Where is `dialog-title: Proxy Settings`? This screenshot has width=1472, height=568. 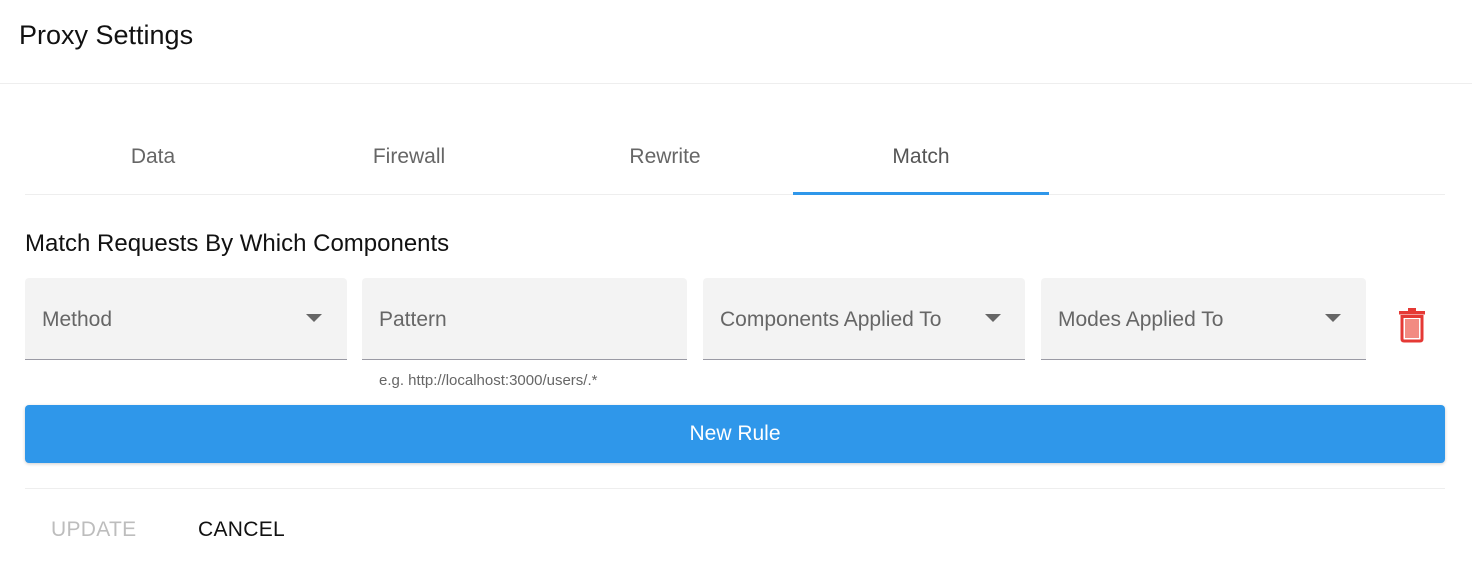 dialog-title: Proxy Settings is located at coordinates (106, 35).